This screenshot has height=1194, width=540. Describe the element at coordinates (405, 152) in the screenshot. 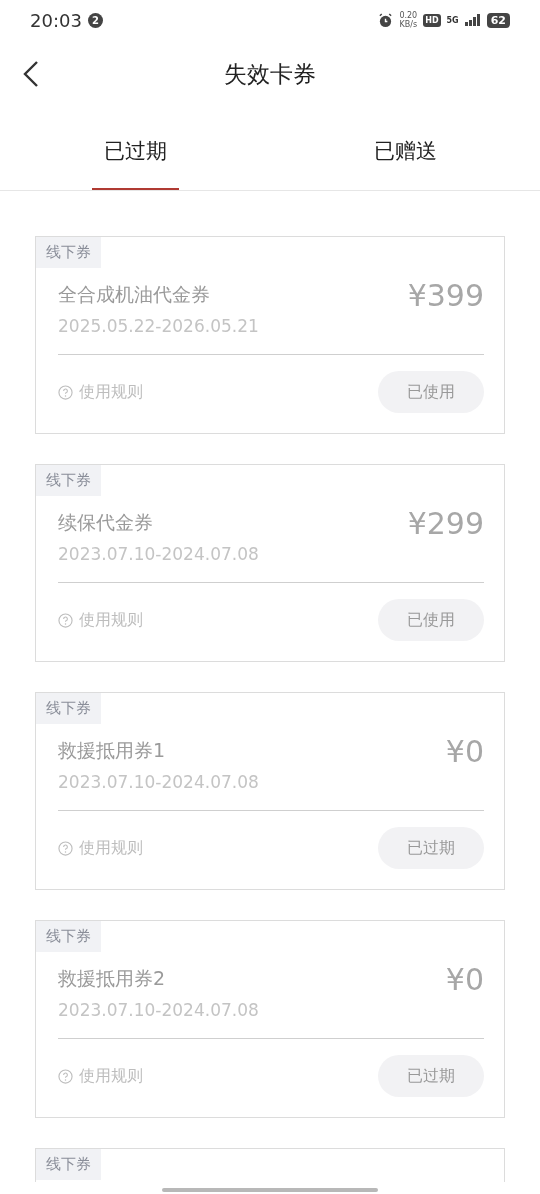

I see `tab: 已赠送` at that location.